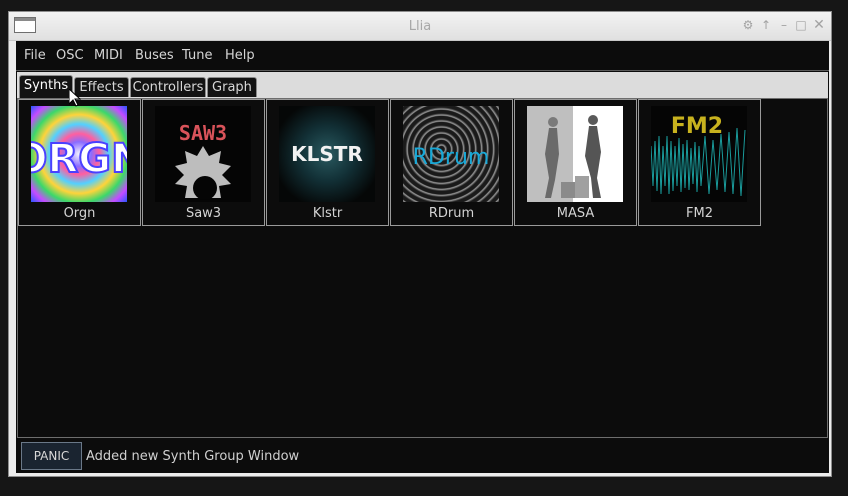  Describe the element at coordinates (451, 213) in the screenshot. I see `synth-label-rdrum: RDrum` at that location.